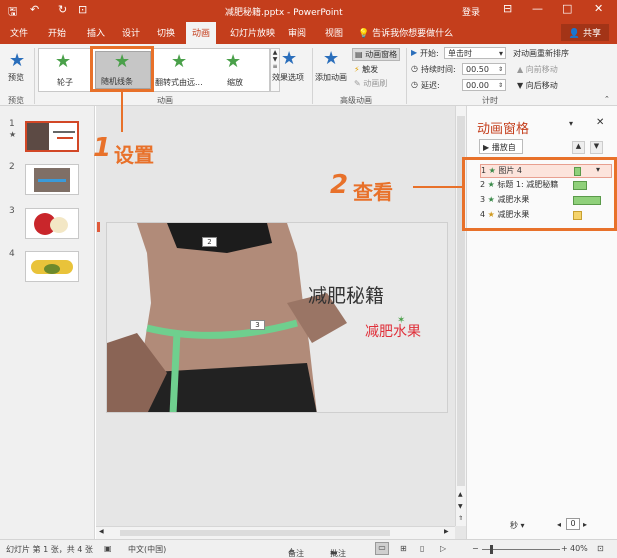  Describe the element at coordinates (65, 82) in the screenshot. I see `gallery-item-wheel: 轮子` at that location.